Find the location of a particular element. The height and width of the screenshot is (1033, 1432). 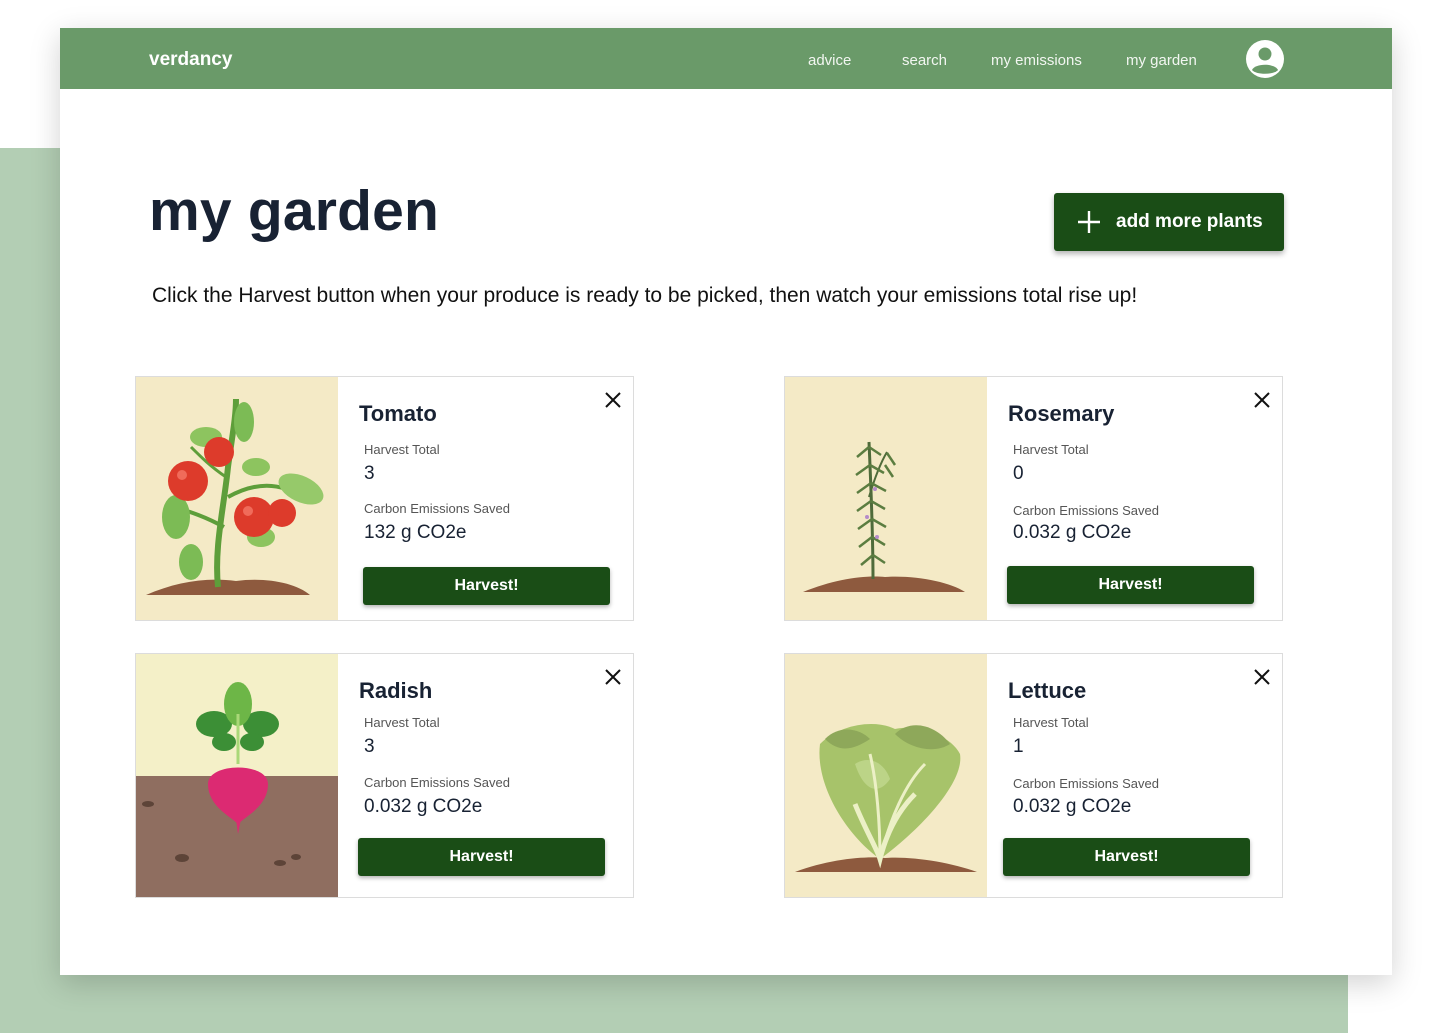

brand-logo: verdancy is located at coordinates (190, 60).